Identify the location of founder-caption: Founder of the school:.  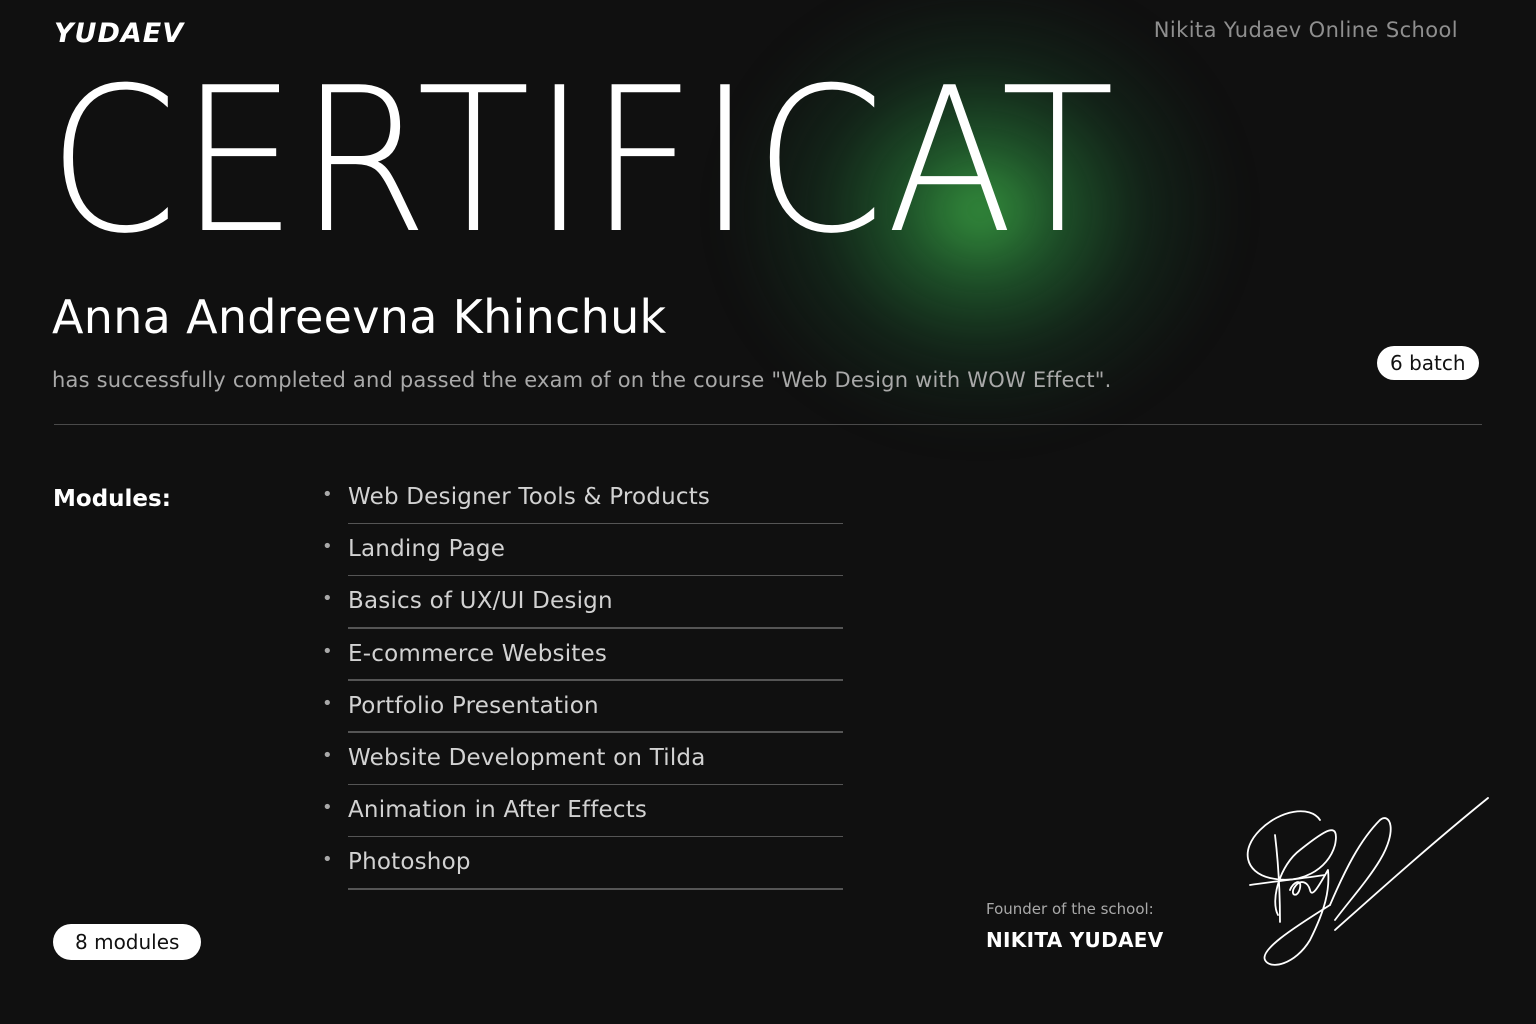
(1070, 909).